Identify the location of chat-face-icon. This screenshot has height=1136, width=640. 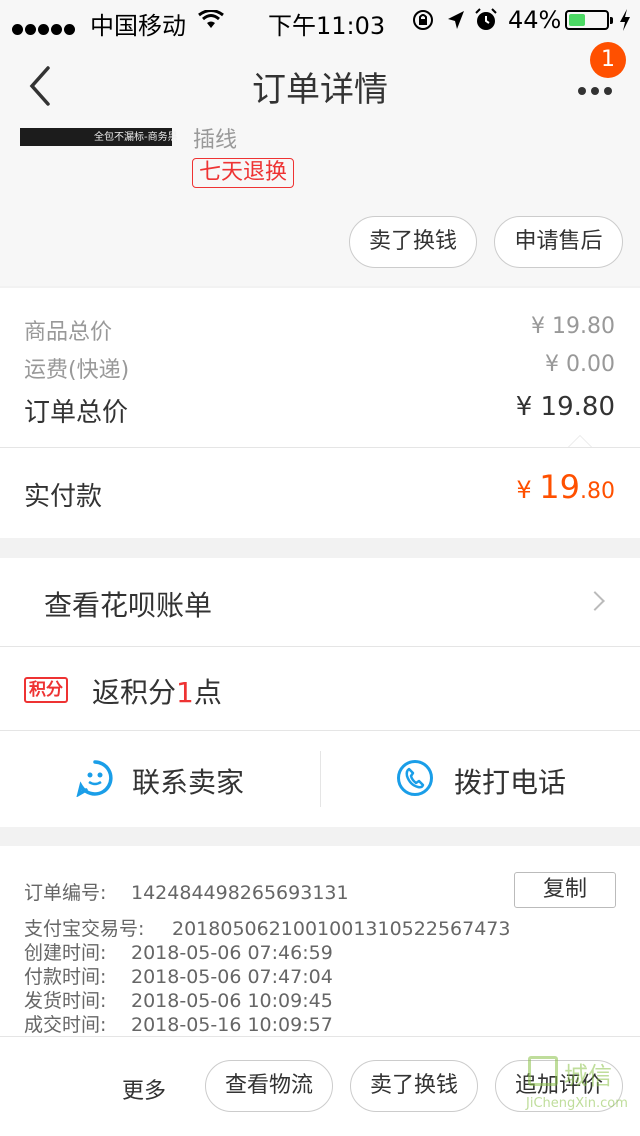
(94, 778).